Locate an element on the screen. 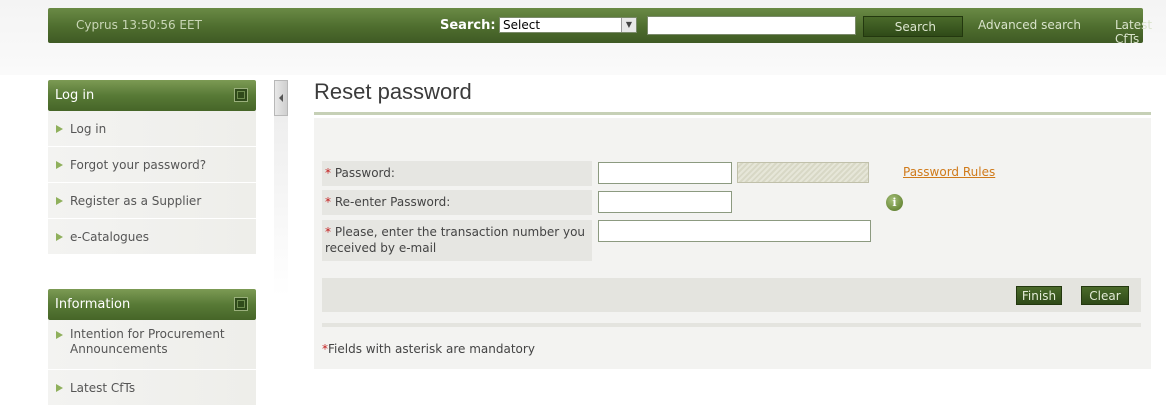 This screenshot has width=1166, height=419. advanced-search-link: Advanced search is located at coordinates (1029, 25).